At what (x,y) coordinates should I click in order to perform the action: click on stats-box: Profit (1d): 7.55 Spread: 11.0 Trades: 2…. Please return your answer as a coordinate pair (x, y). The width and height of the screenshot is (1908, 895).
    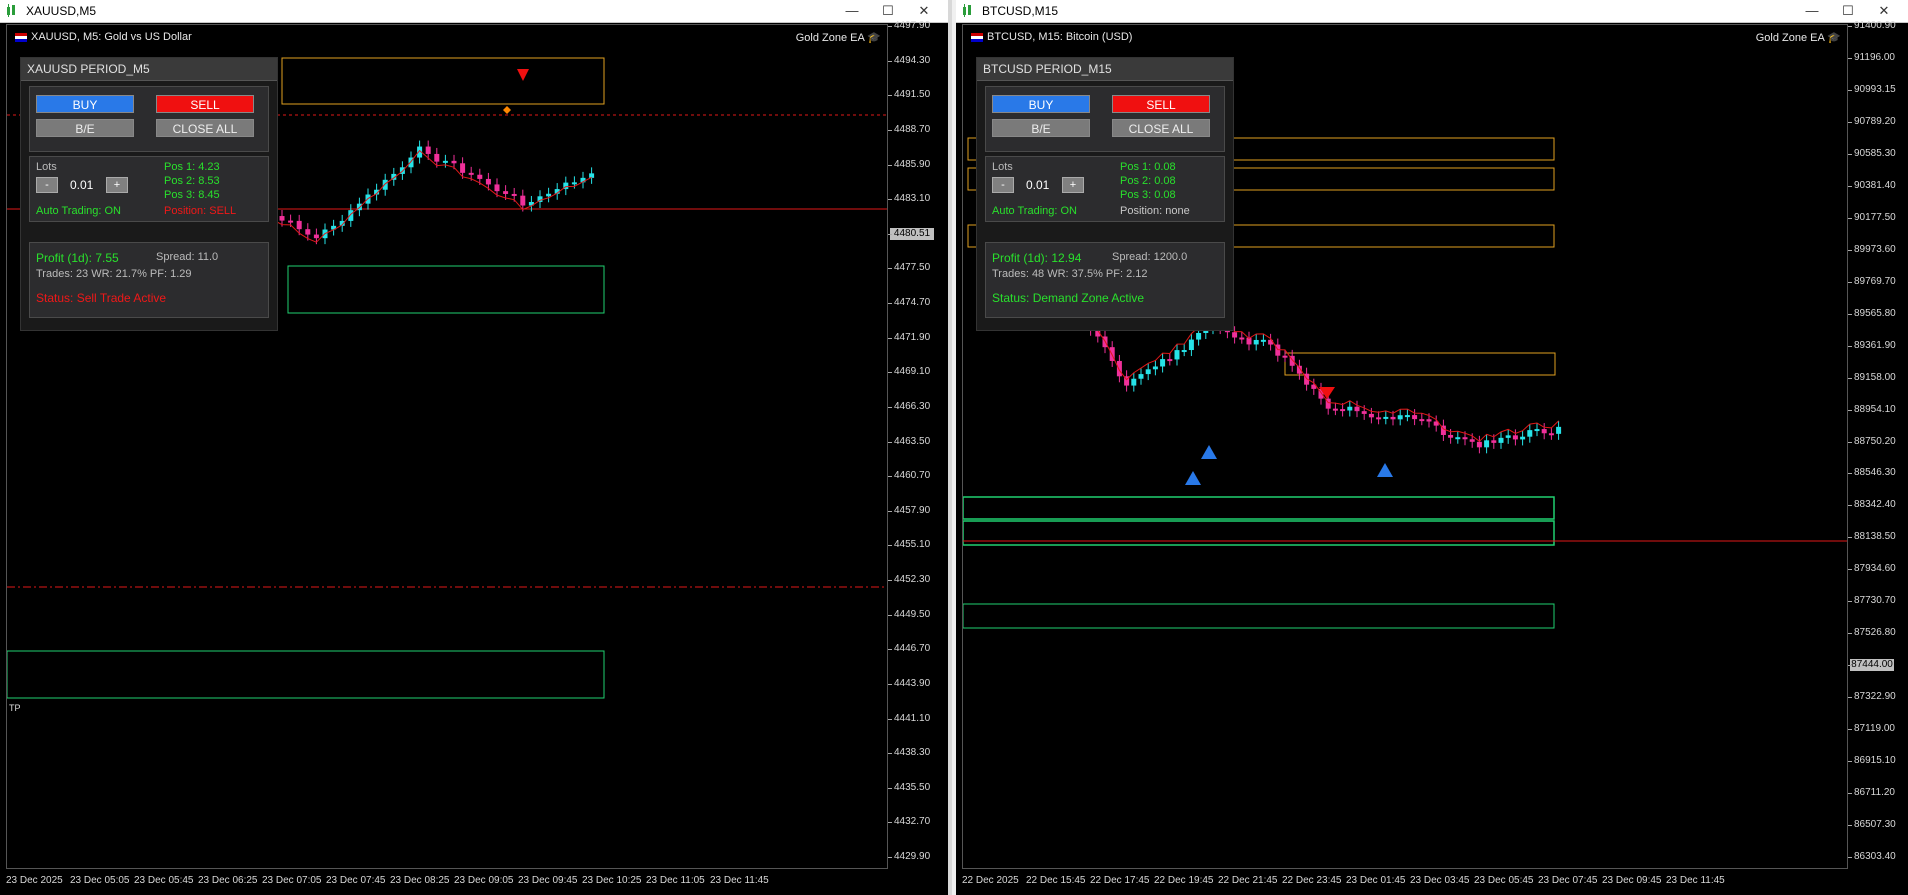
    Looking at the image, I should click on (149, 280).